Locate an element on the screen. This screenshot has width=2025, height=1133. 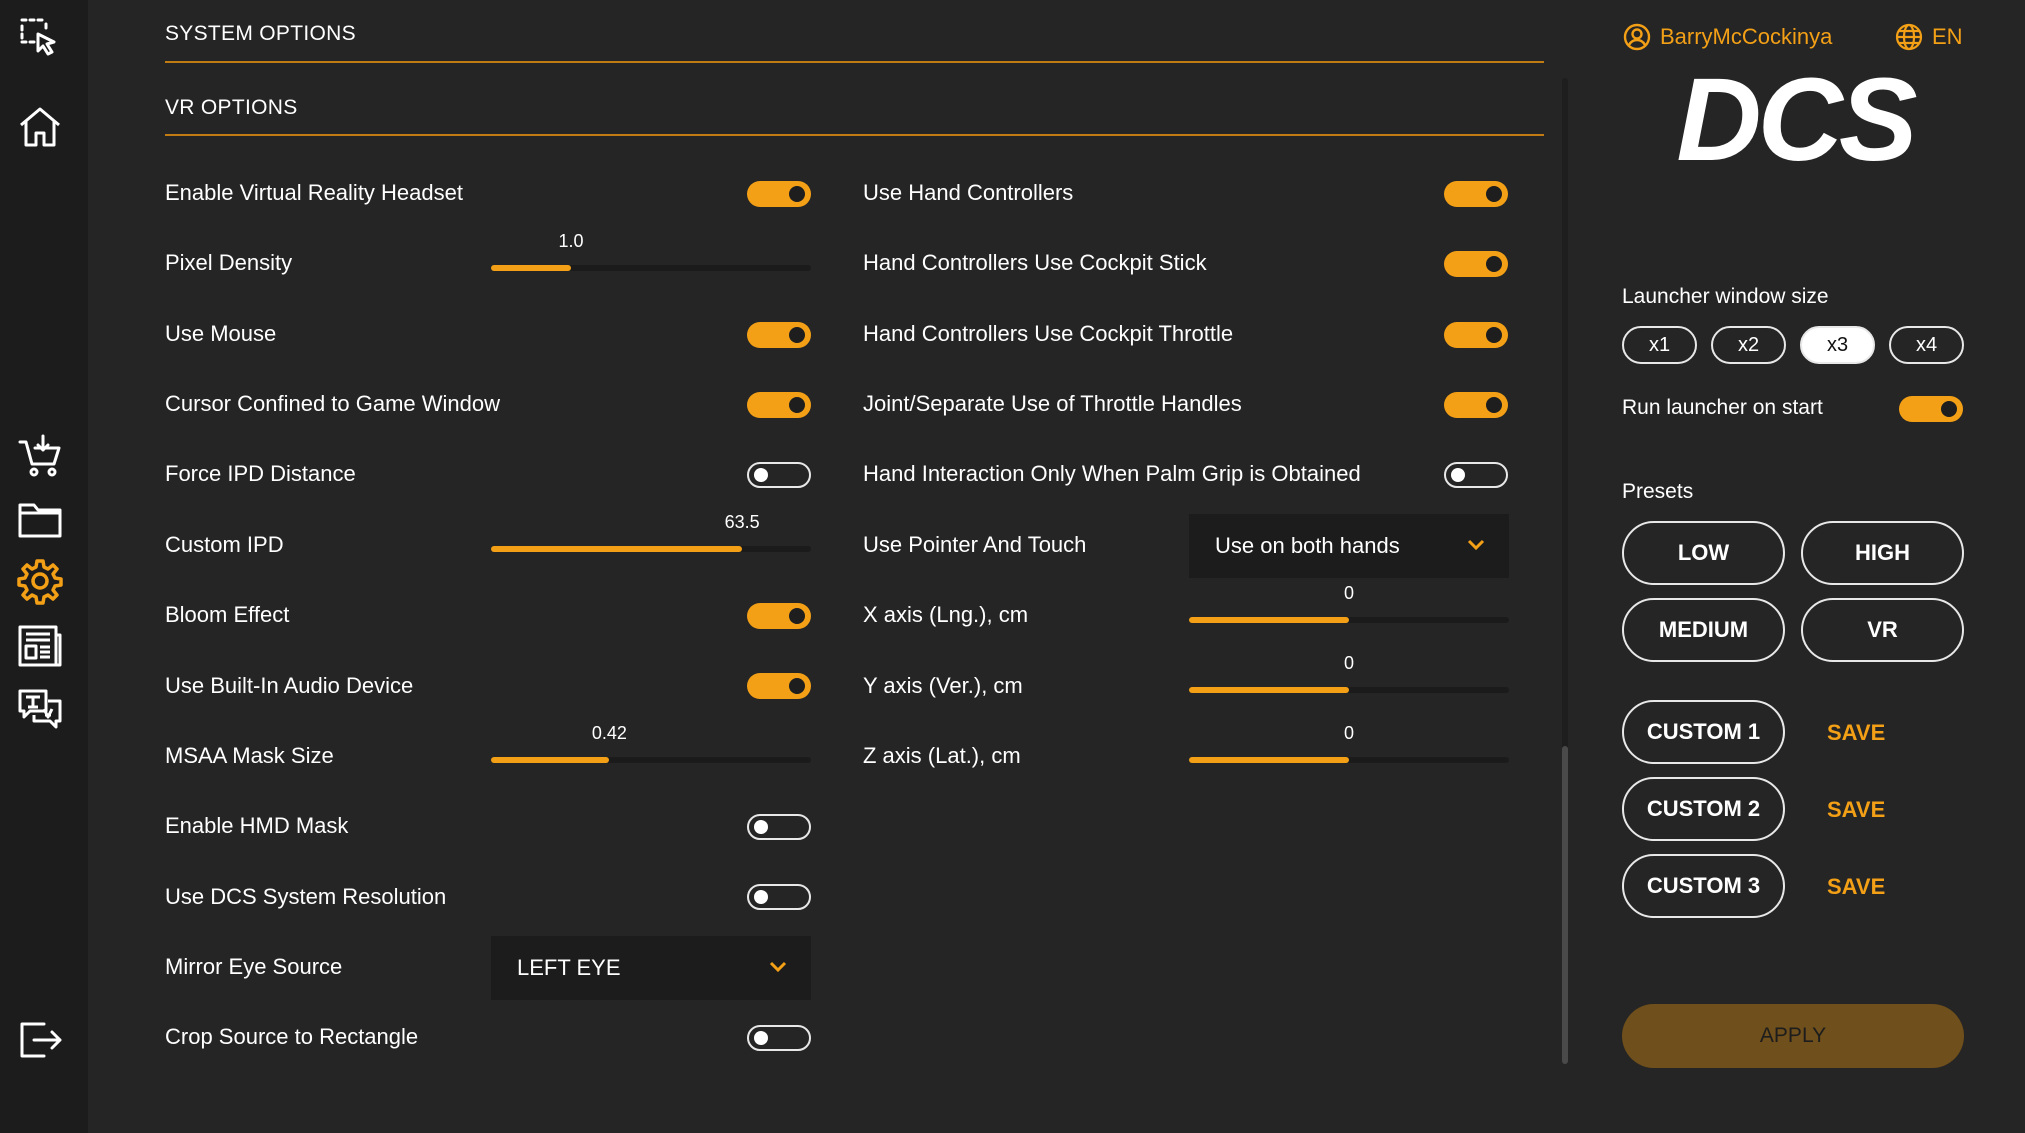
mirror-eye-select: LEFT EYE is located at coordinates (651, 968).